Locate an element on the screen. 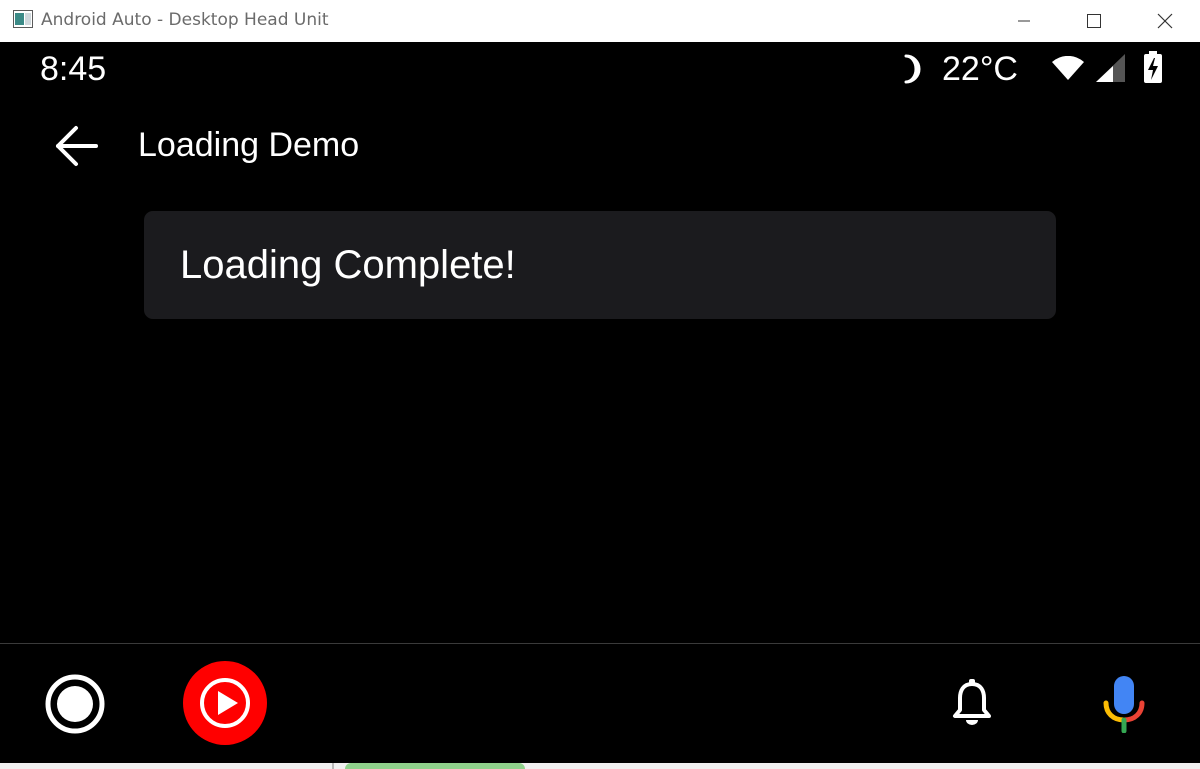 This screenshot has height=769, width=1200. temperature: 22°C is located at coordinates (980, 69).